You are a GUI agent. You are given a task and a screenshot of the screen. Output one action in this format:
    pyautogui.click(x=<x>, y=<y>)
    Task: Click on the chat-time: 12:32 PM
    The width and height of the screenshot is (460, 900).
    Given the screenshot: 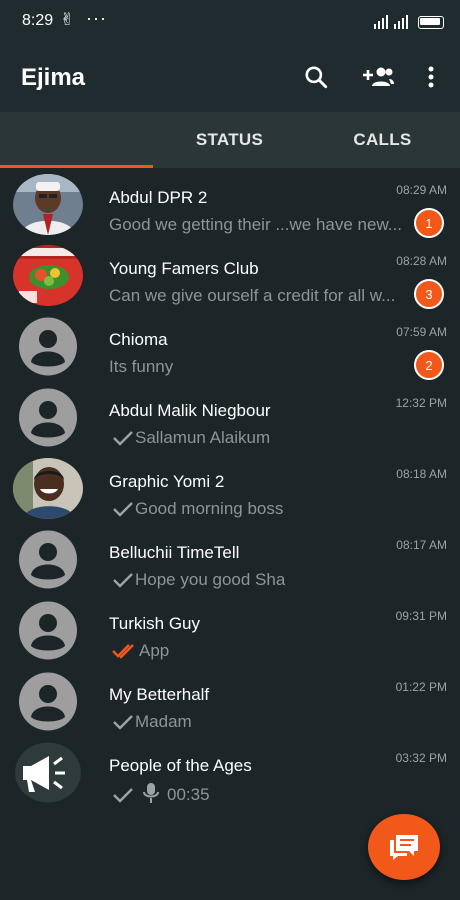 What is the action you would take?
    pyautogui.click(x=421, y=403)
    